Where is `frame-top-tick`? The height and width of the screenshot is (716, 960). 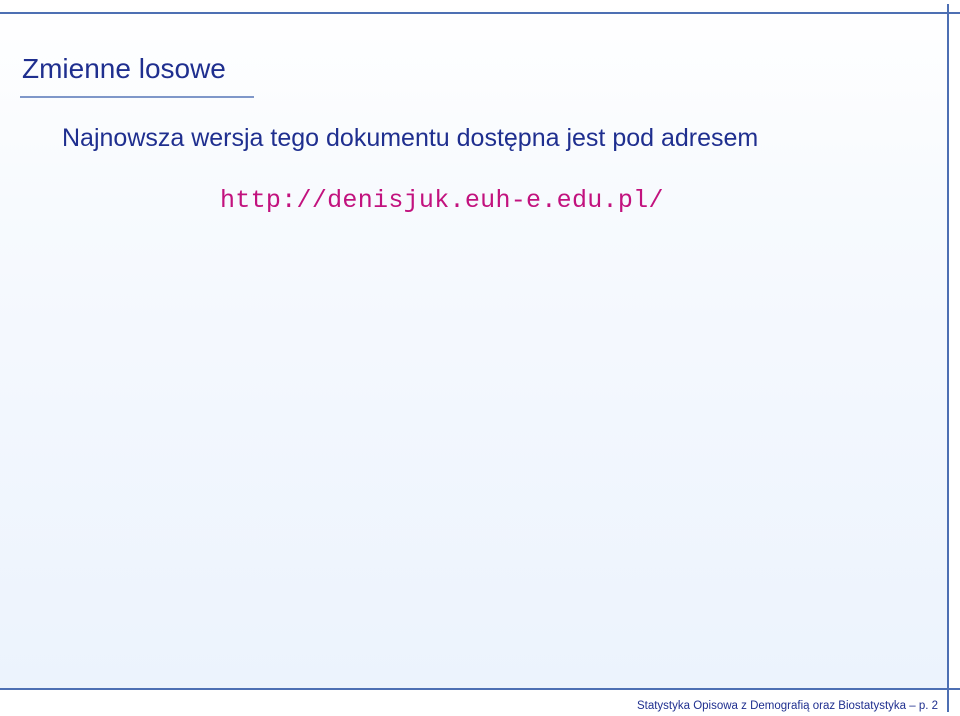 frame-top-tick is located at coordinates (950, 13).